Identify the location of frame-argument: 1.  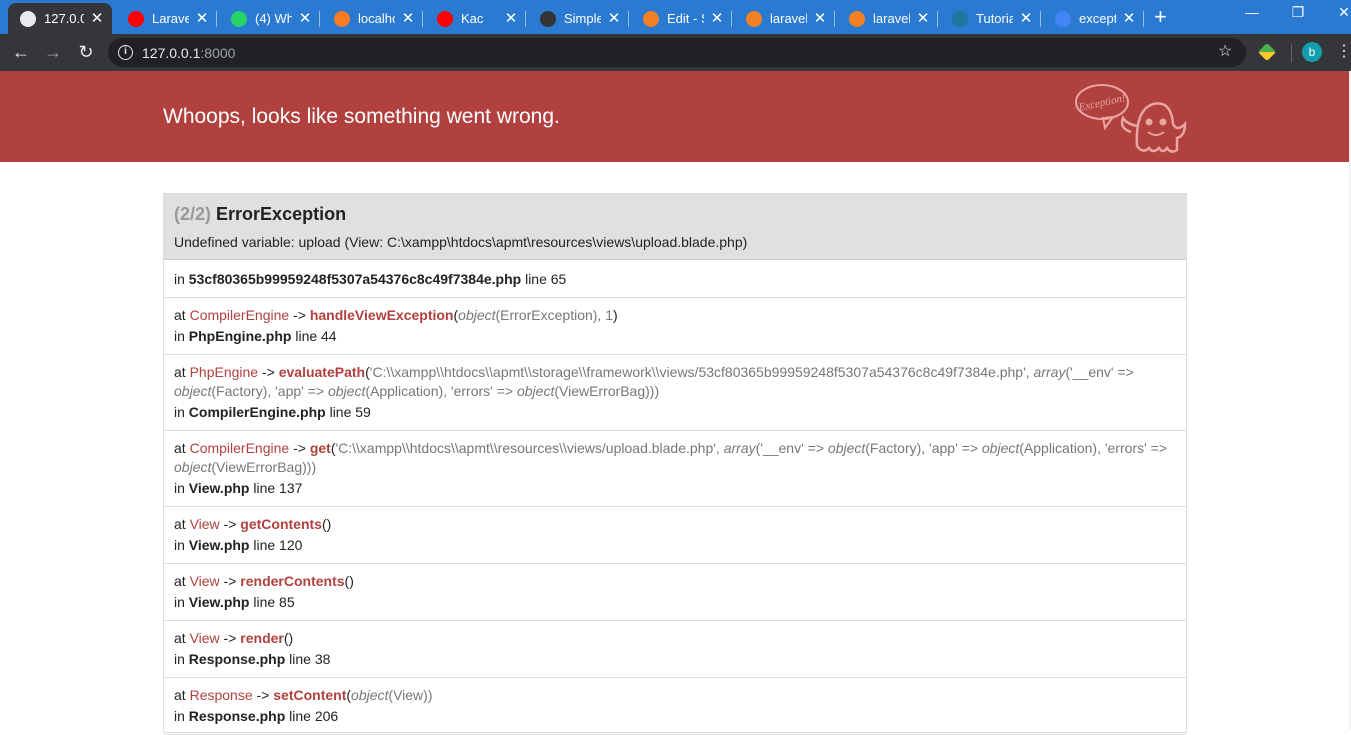
(609, 315).